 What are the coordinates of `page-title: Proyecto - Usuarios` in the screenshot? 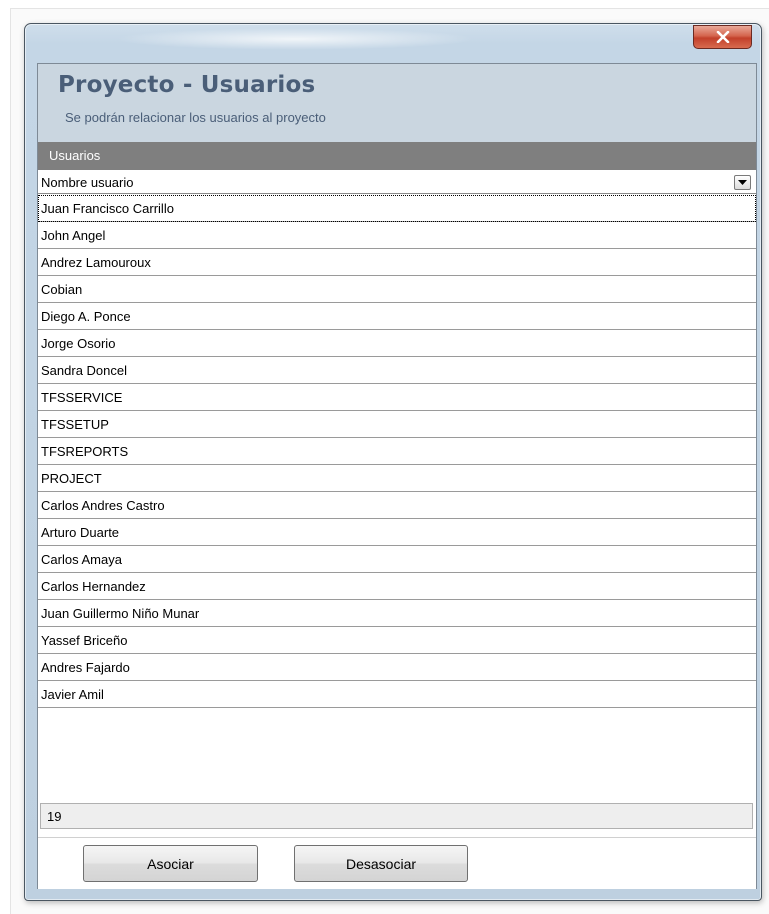 It's located at (187, 85).